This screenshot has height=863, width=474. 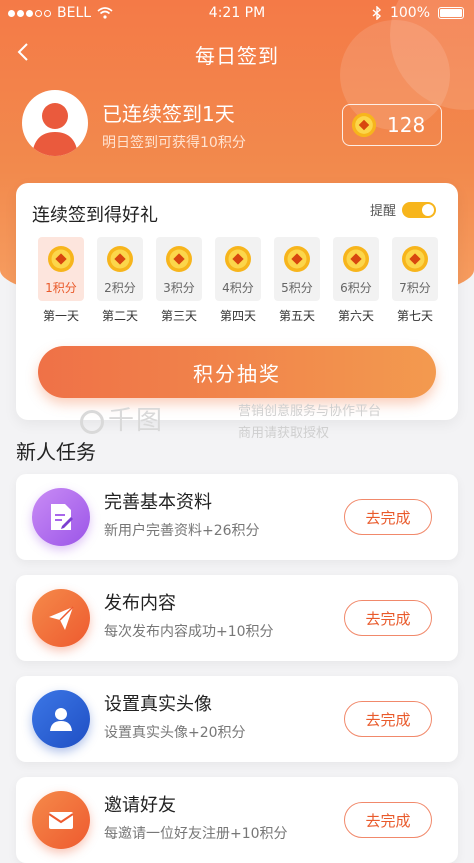 I want to click on task-desc: 每次发布内容成功+10积分, so click(x=189, y=632).